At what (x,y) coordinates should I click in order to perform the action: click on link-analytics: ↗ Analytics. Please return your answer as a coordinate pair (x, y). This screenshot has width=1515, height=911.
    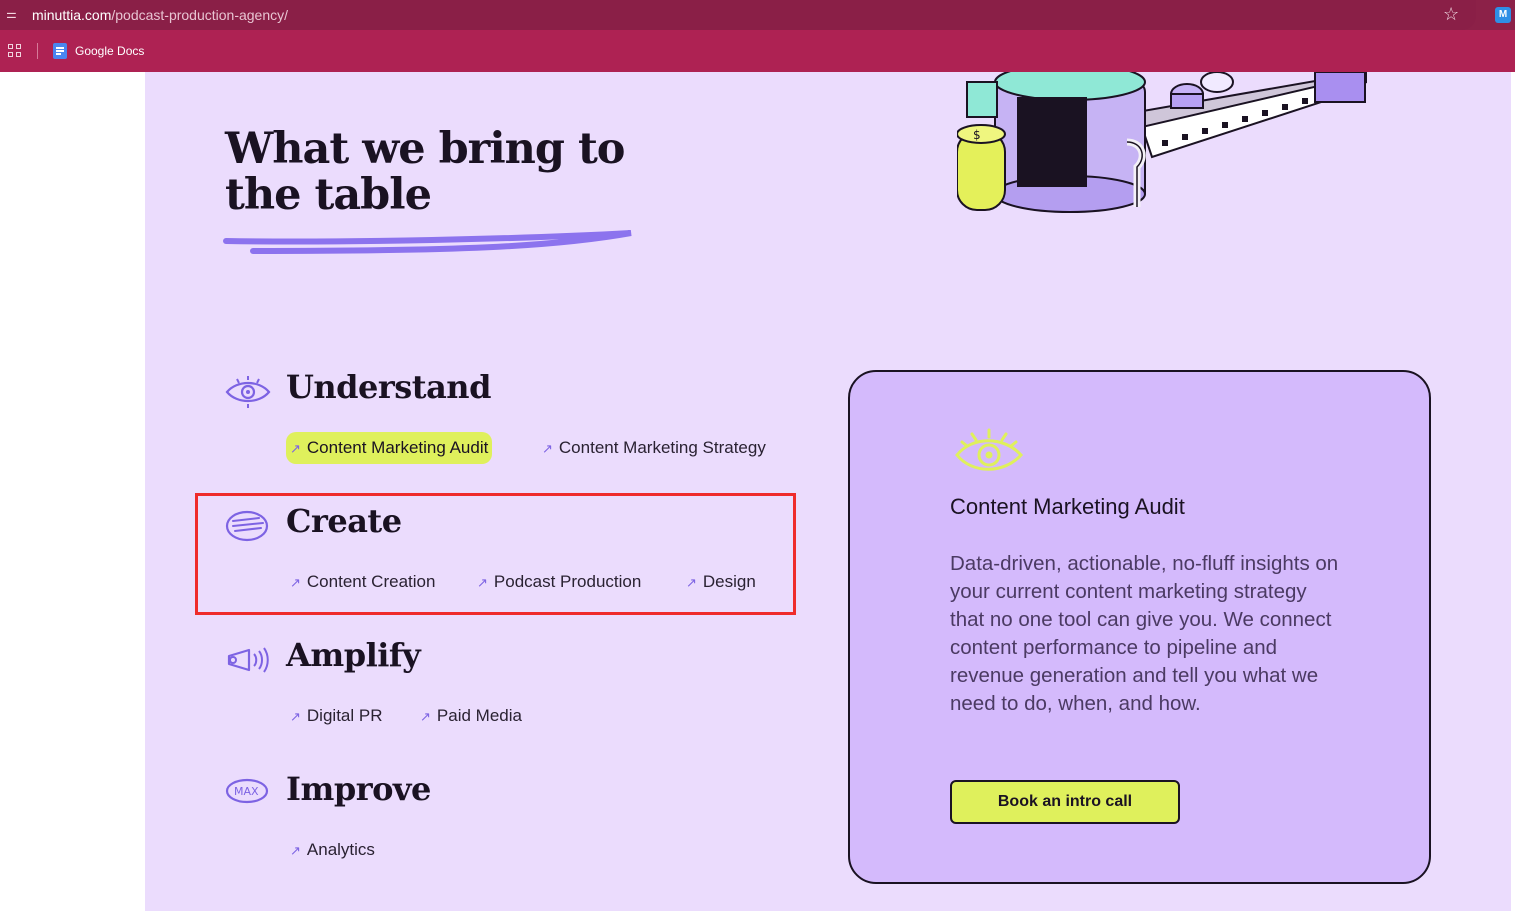
    Looking at the image, I should click on (332, 850).